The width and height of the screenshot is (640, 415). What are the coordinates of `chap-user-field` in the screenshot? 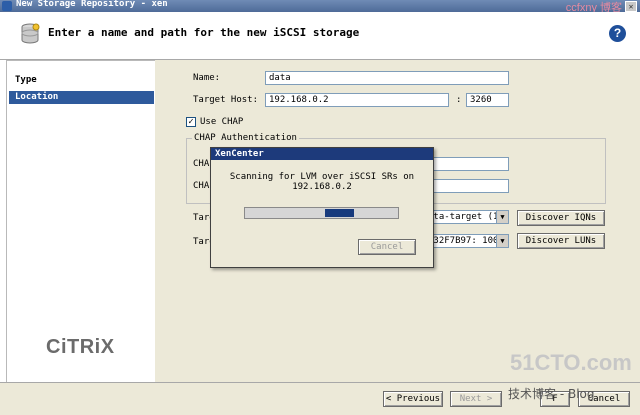 It's located at (469, 164).